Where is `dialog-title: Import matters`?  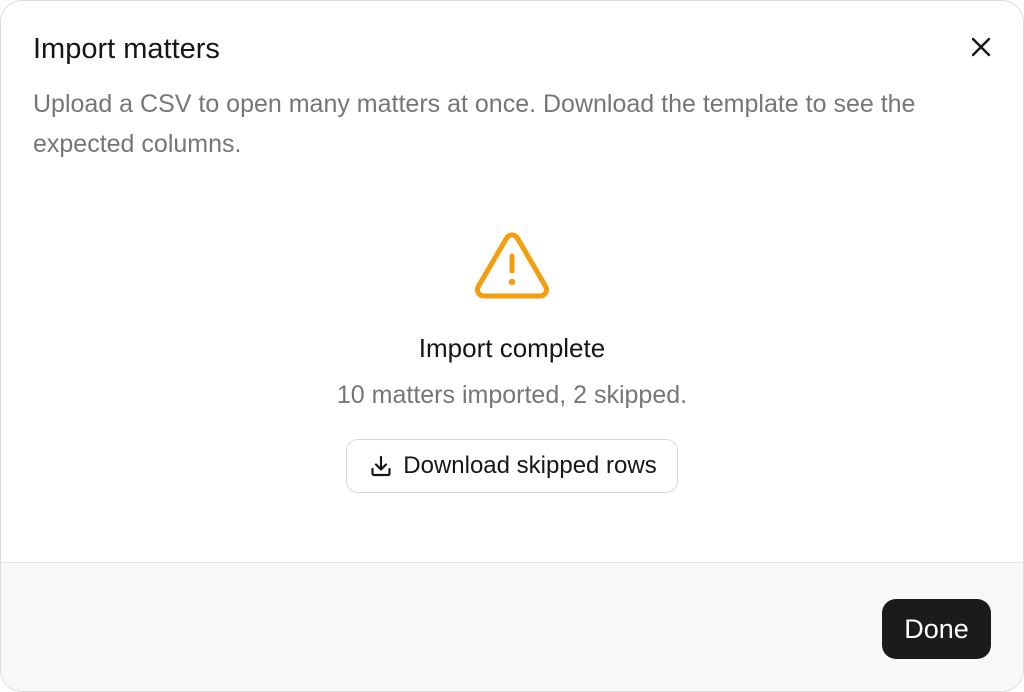
dialog-title: Import matters is located at coordinates (126, 49).